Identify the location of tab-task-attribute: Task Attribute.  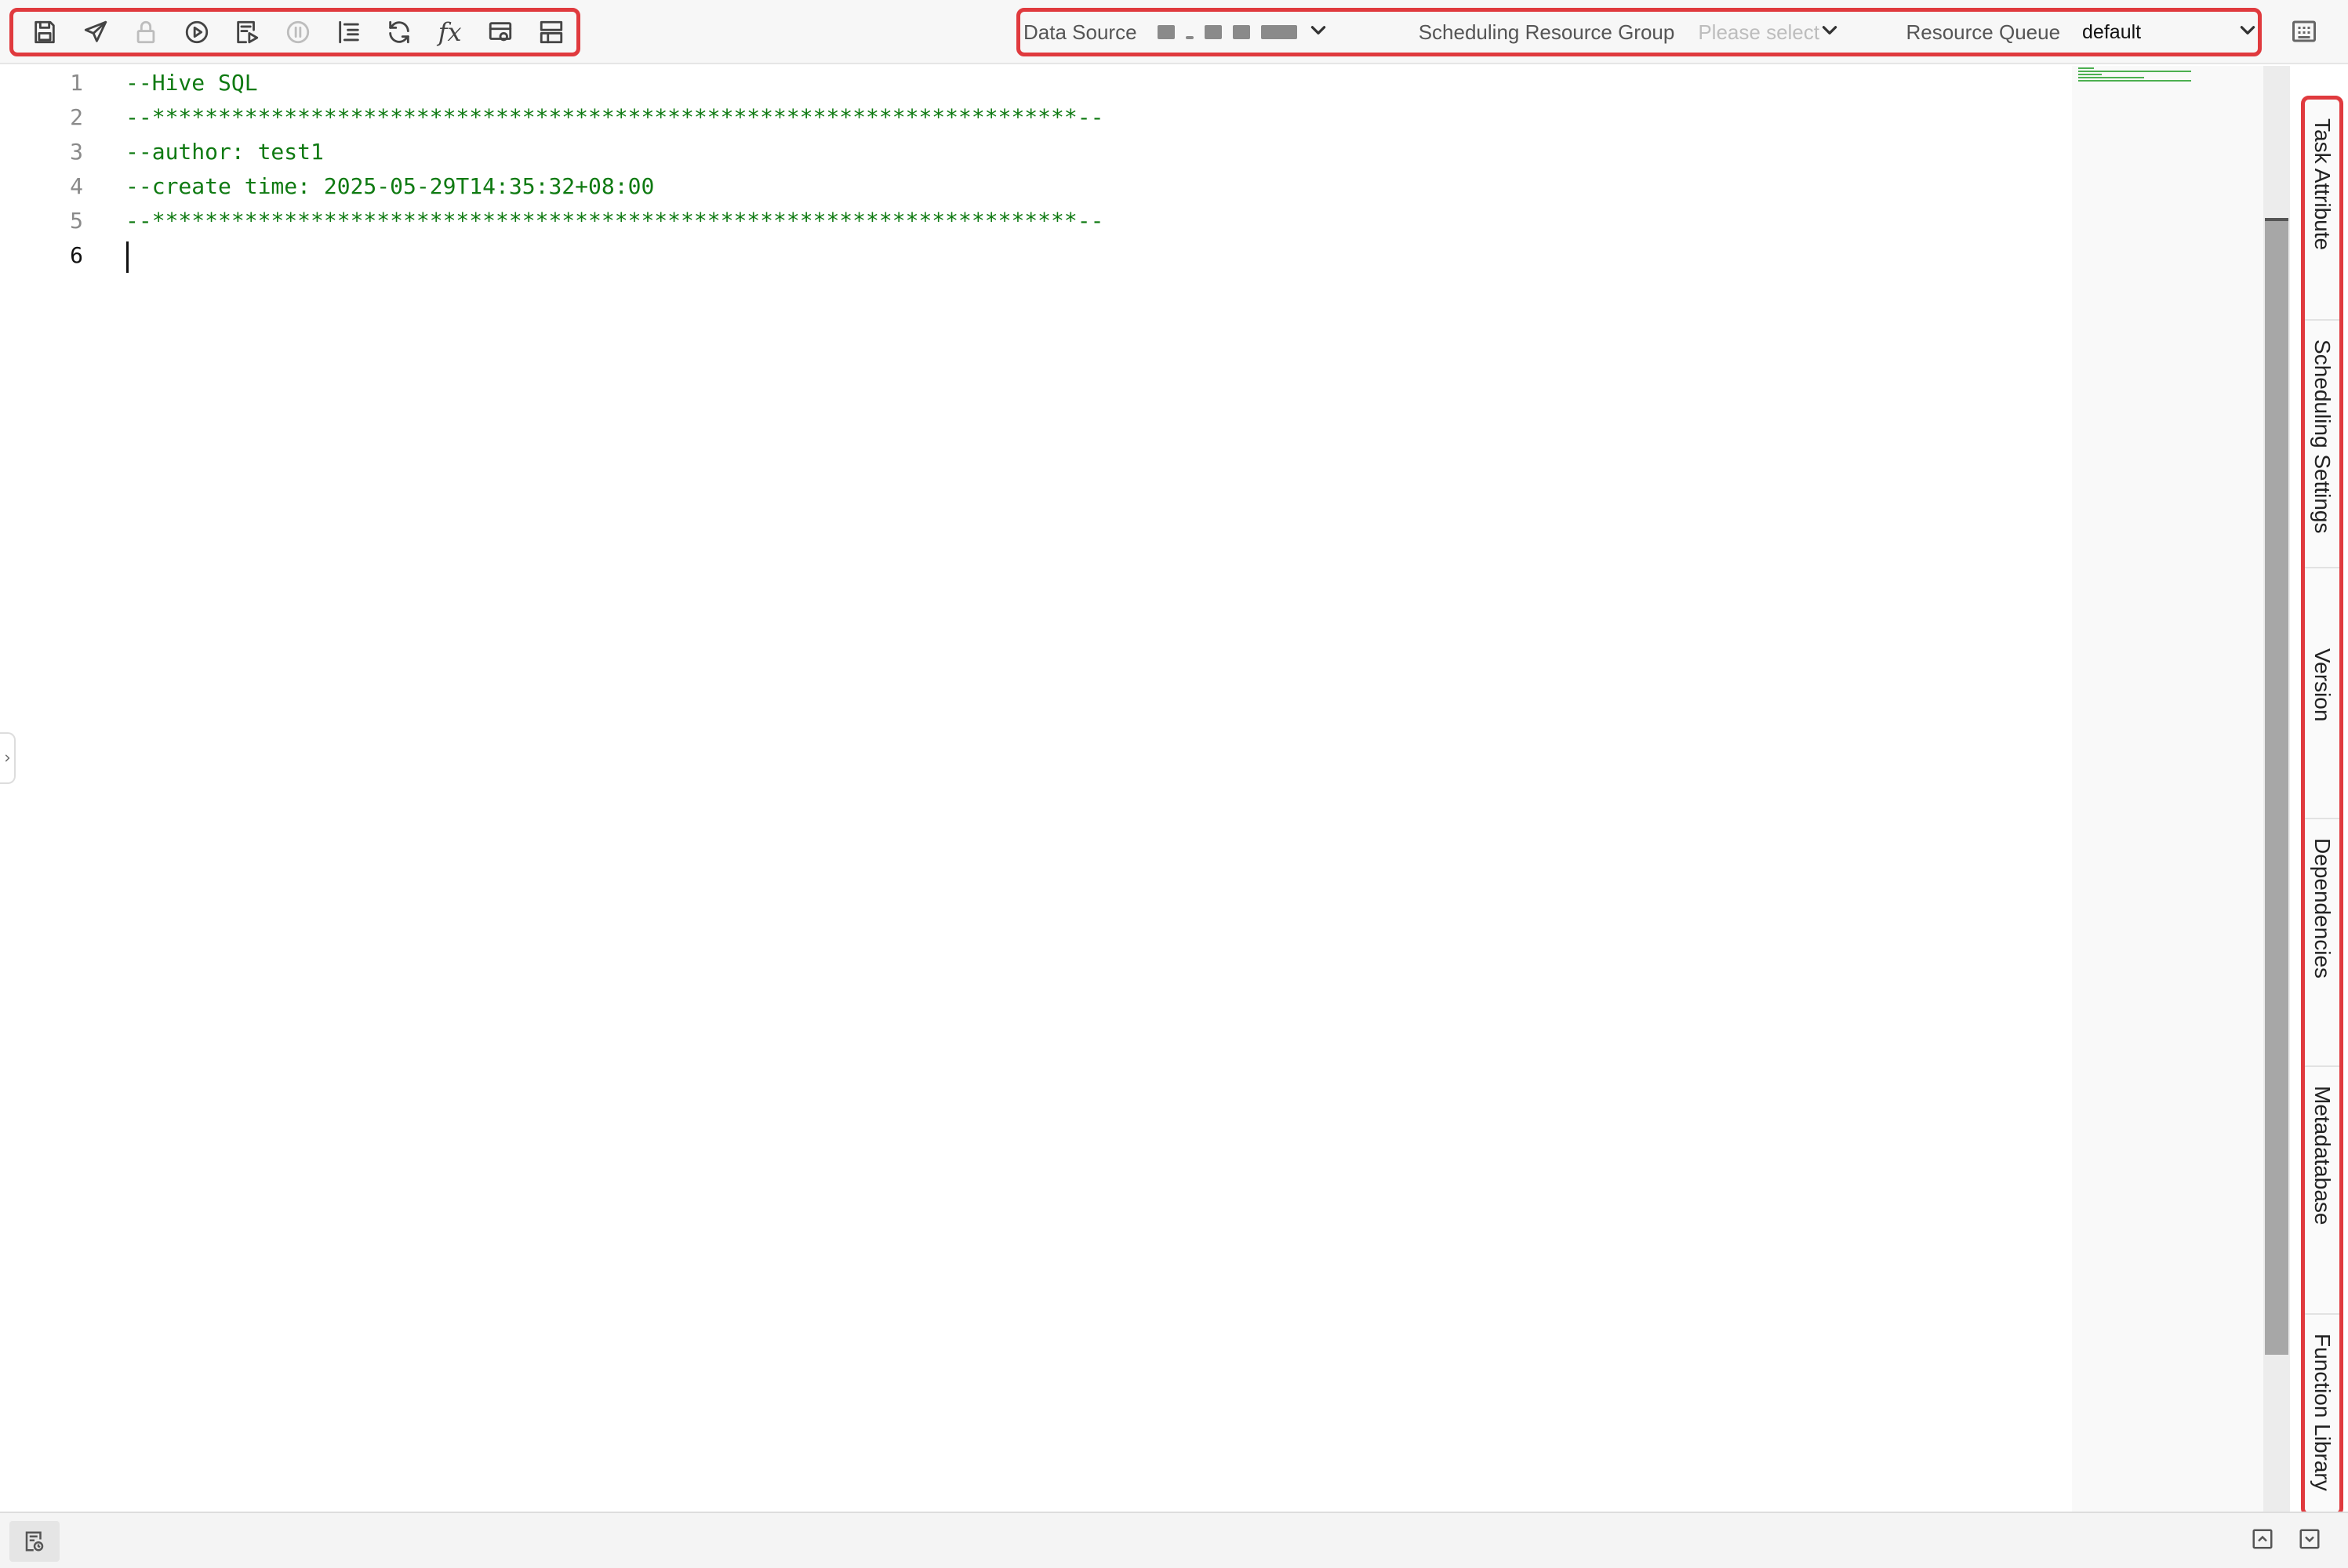
(2322, 210).